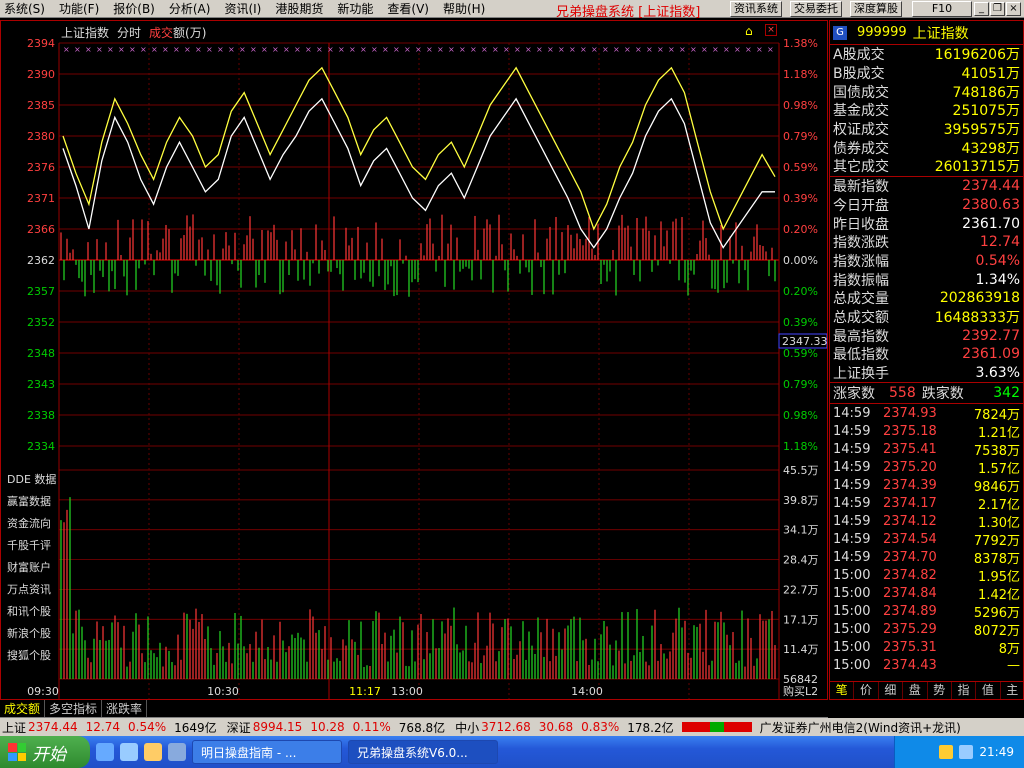 This screenshot has width=1024, height=768. Describe the element at coordinates (910, 503) in the screenshot. I see `tick-price: 2374.17` at that location.